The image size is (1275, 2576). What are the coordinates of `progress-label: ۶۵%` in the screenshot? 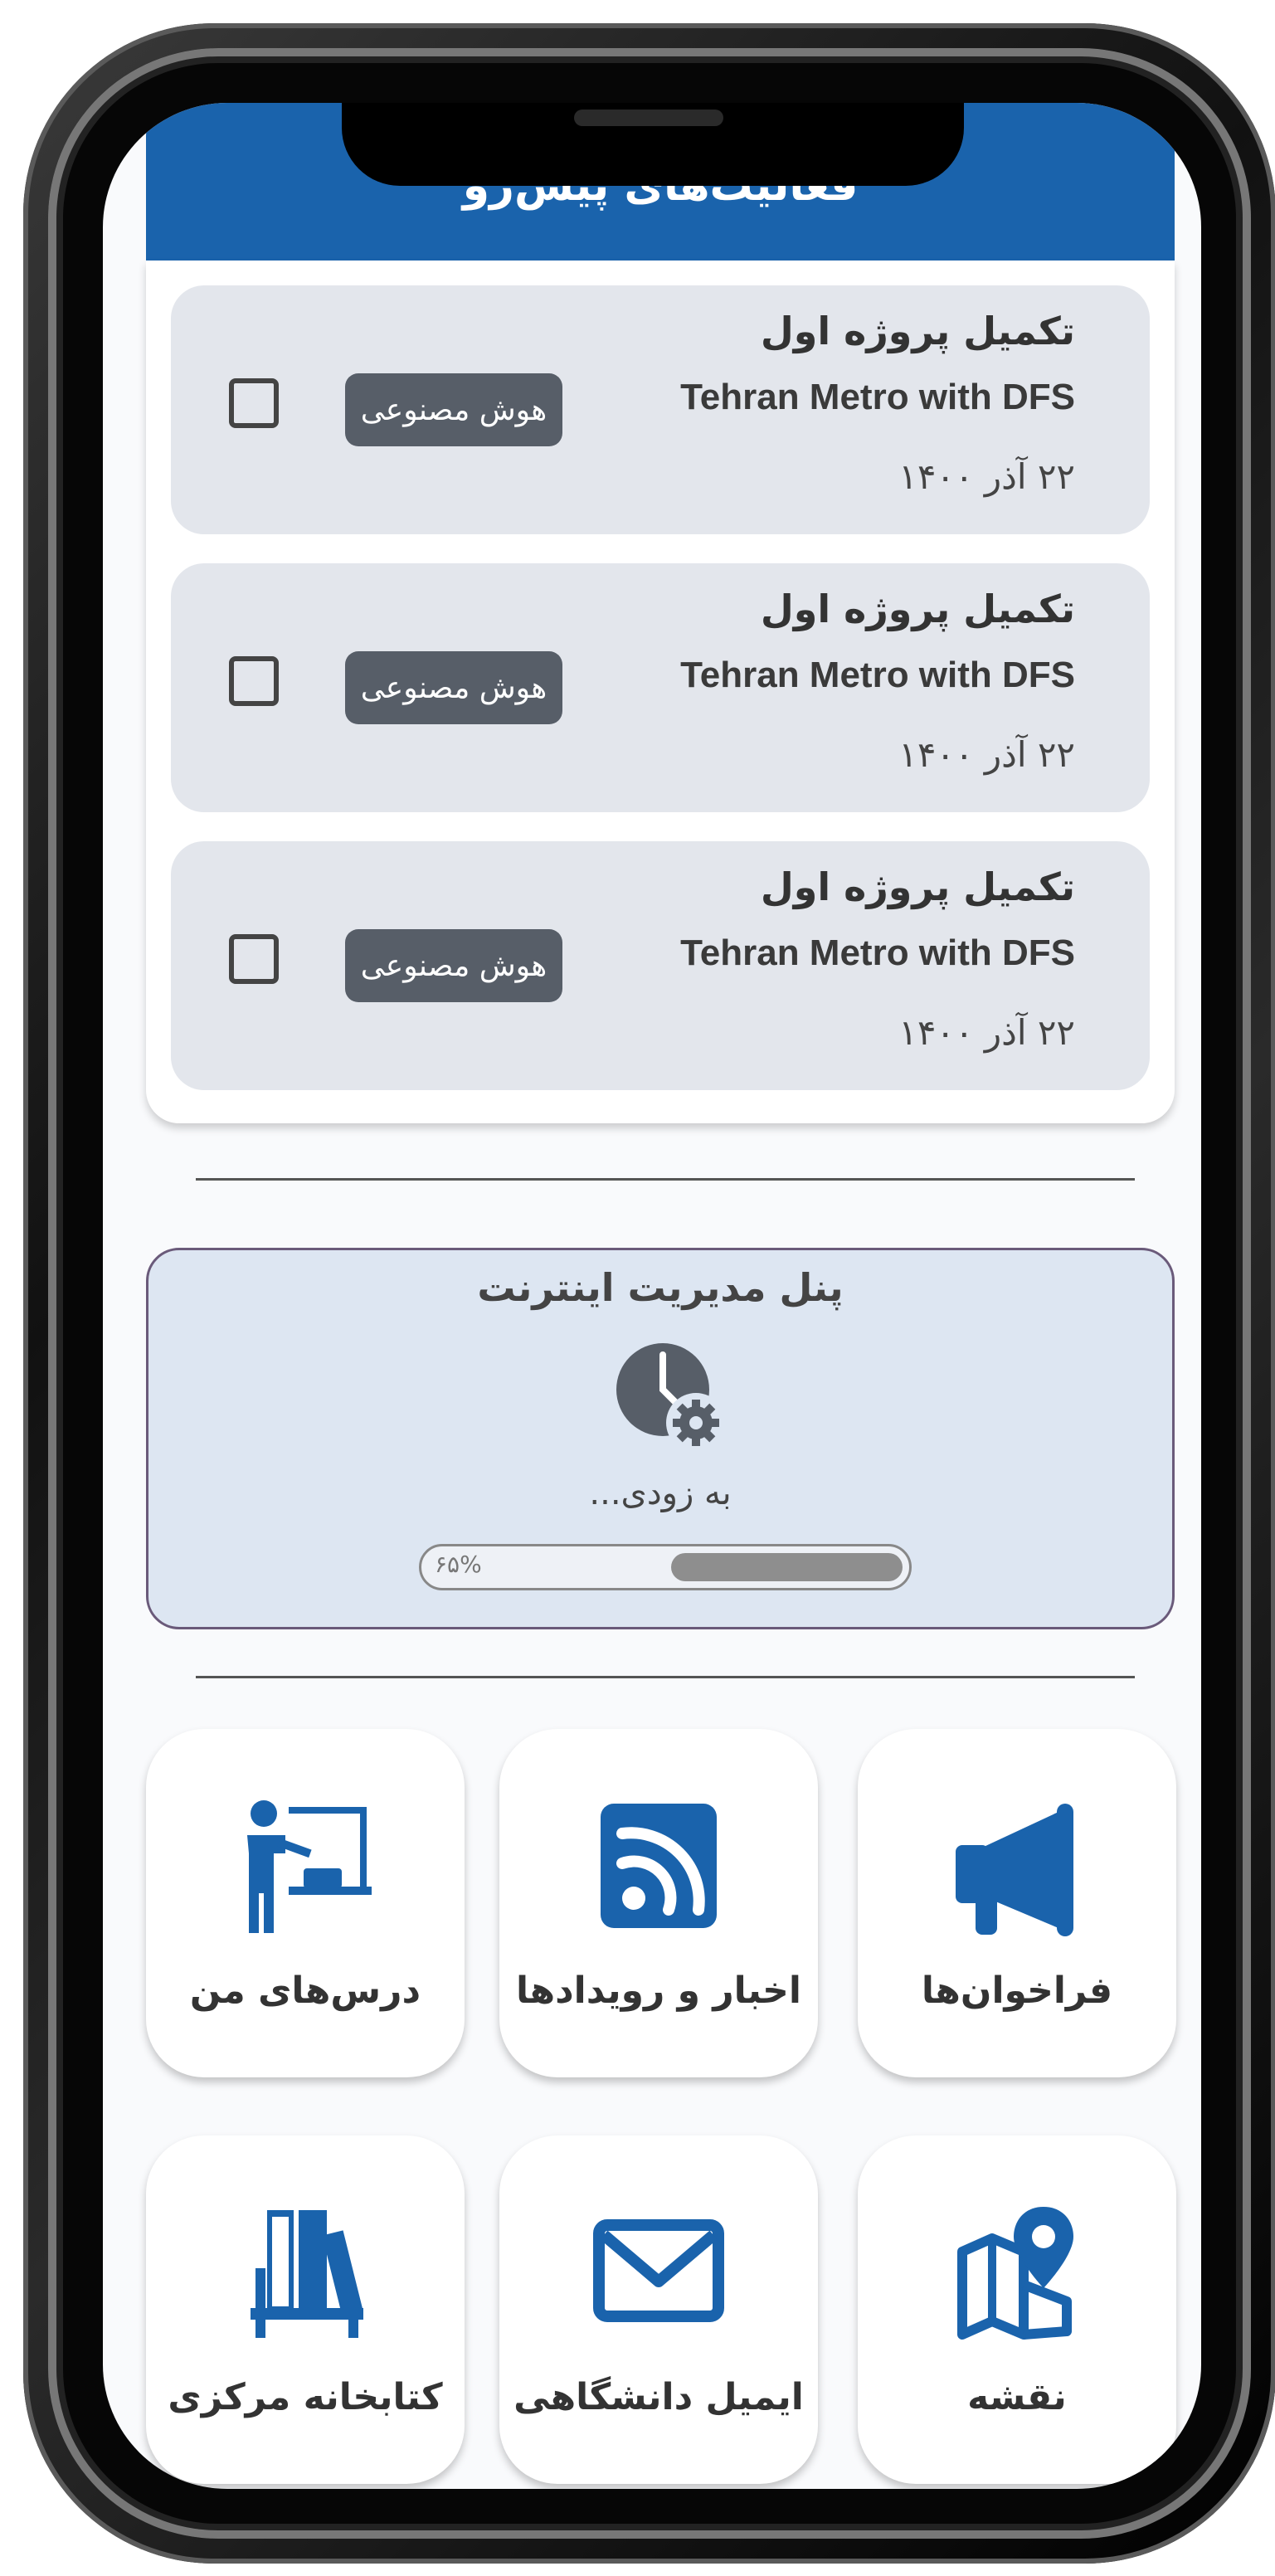 It's located at (459, 1564).